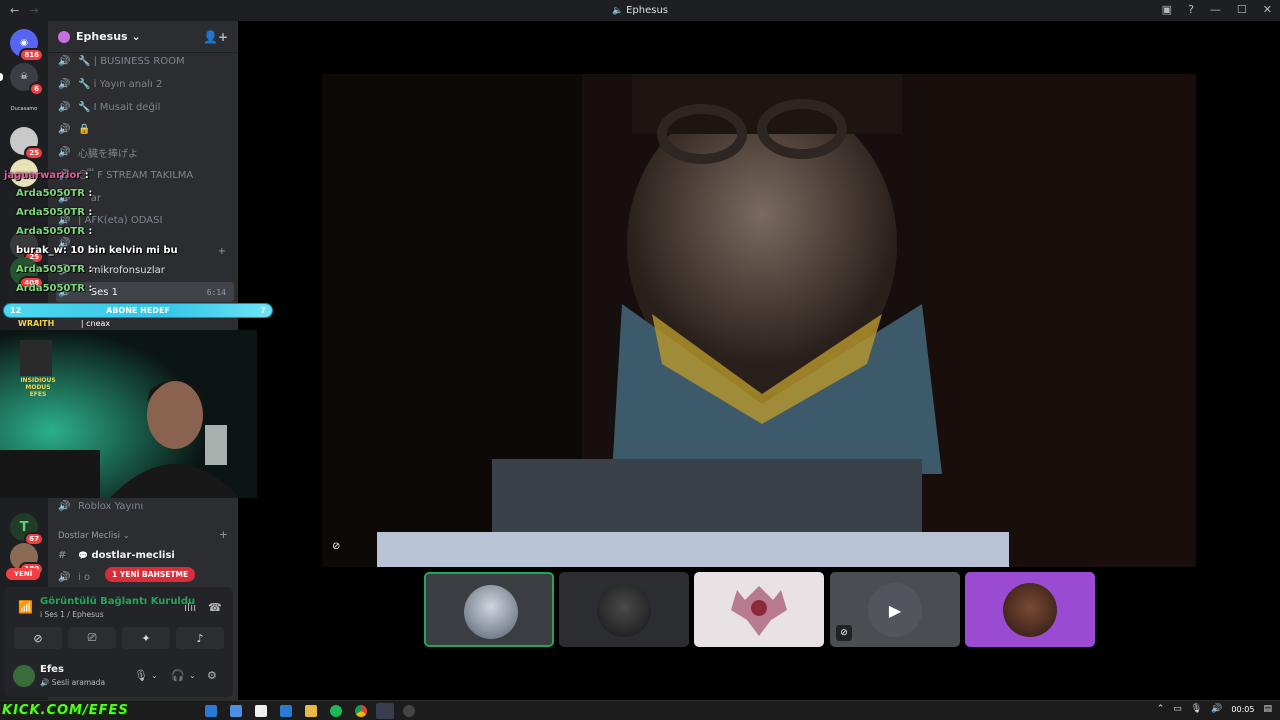  Describe the element at coordinates (336, 546) in the screenshot. I see `muted-microphone-icon: ⊘` at that location.